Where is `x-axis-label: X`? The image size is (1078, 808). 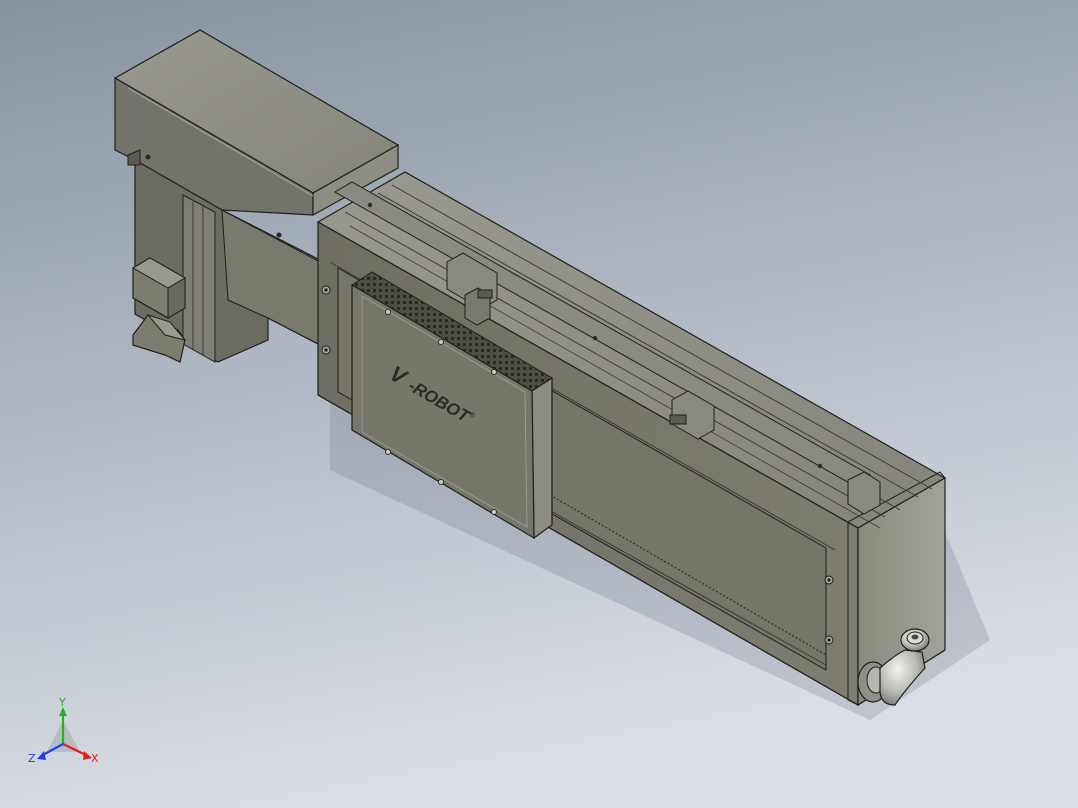 x-axis-label: X is located at coordinates (95, 758).